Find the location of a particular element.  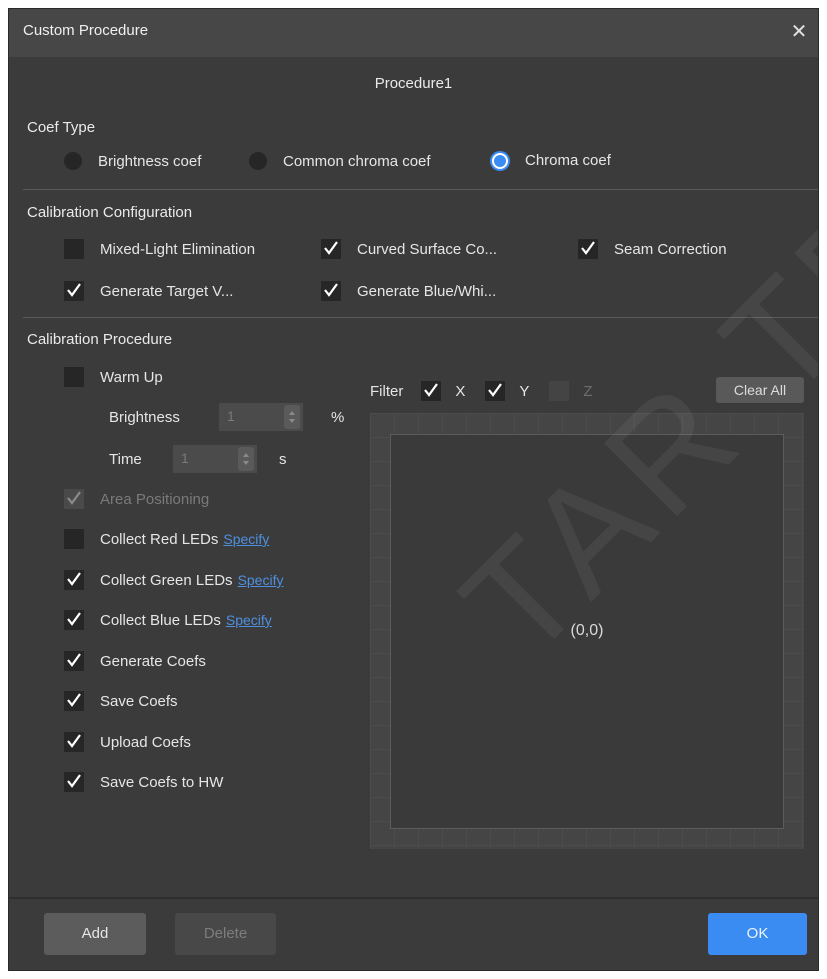

calibration-configuration-title: Calibration Configuration is located at coordinates (110, 212).